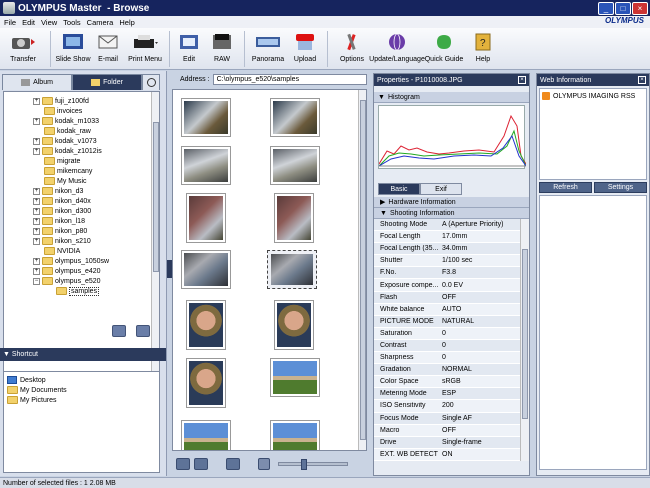 This screenshot has height=488, width=650. Describe the element at coordinates (352, 47) in the screenshot. I see `options-button: Options` at that location.